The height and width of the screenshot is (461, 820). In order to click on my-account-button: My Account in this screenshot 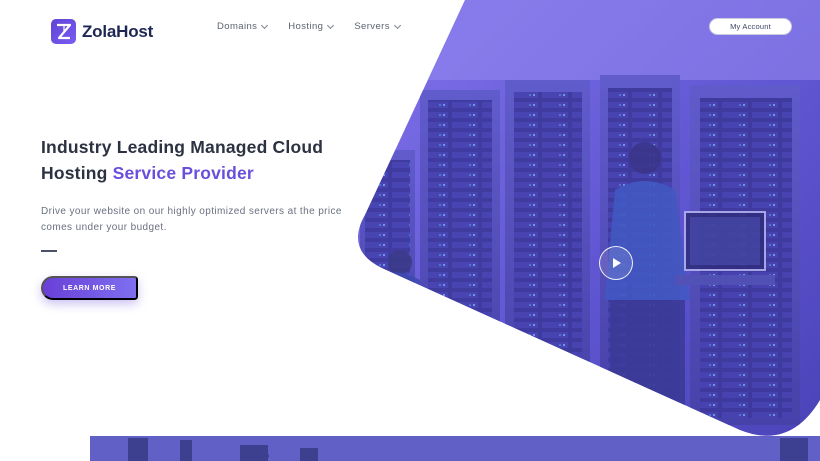, I will do `click(750, 26)`.